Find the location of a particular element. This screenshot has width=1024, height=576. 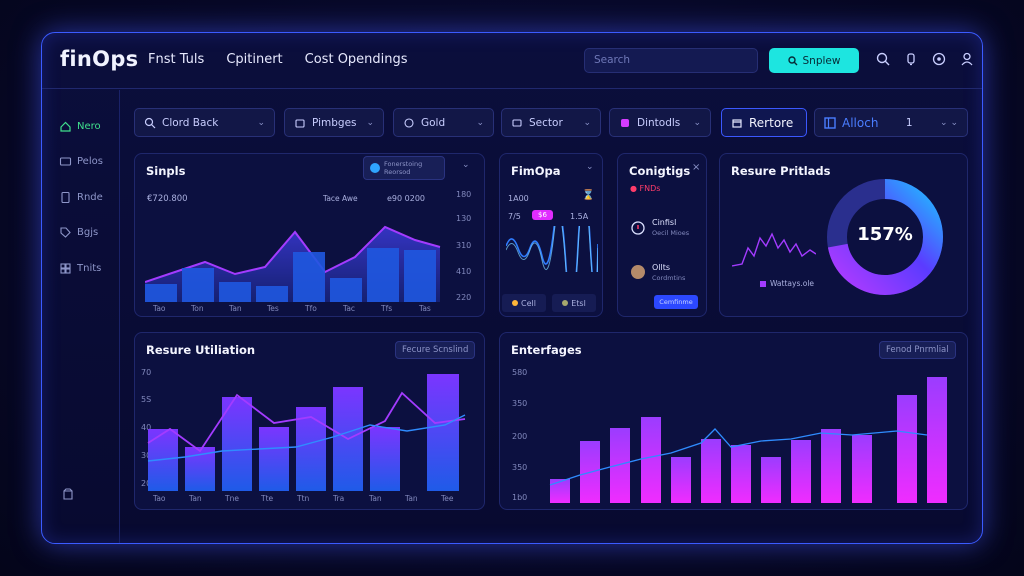

config-item-1-title: Cinfisl is located at coordinates (664, 222).